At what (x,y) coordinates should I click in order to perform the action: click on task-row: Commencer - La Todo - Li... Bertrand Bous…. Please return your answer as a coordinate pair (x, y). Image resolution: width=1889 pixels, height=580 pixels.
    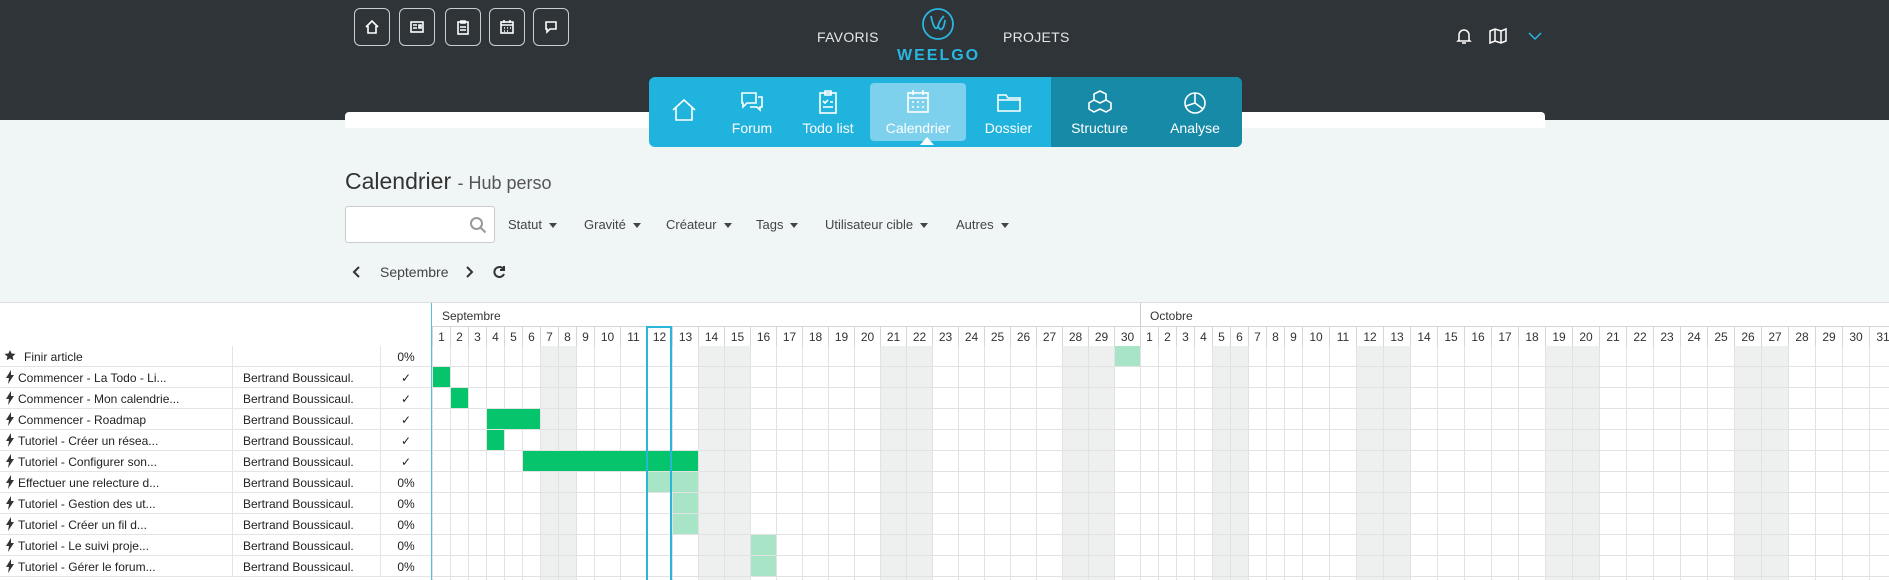
    Looking at the image, I should click on (215, 377).